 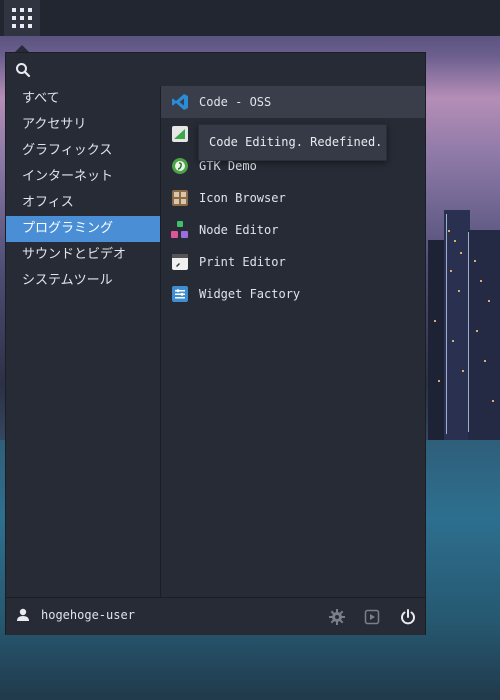 I want to click on app-label: Print Editor, so click(x=242, y=262).